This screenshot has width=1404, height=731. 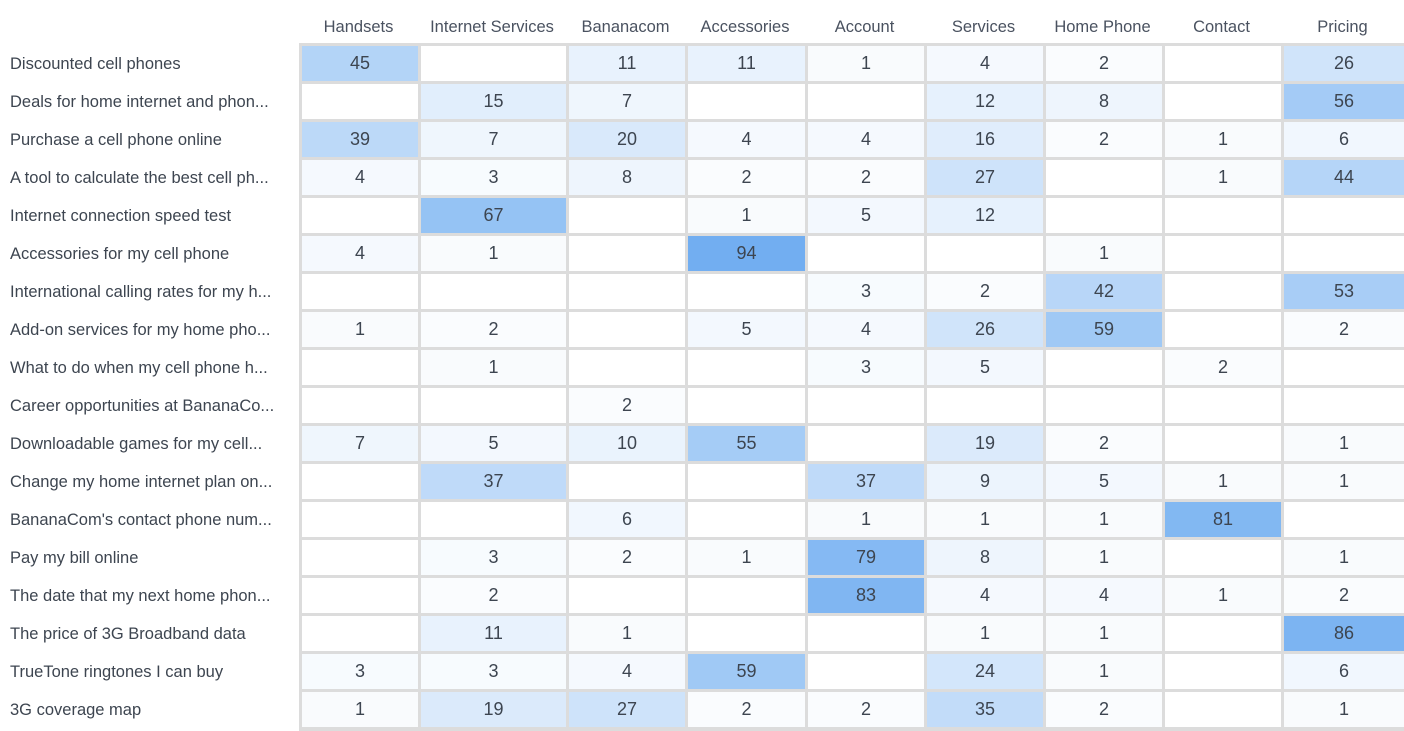 What do you see at coordinates (985, 139) in the screenshot?
I see `heatmap-cell: 16` at bounding box center [985, 139].